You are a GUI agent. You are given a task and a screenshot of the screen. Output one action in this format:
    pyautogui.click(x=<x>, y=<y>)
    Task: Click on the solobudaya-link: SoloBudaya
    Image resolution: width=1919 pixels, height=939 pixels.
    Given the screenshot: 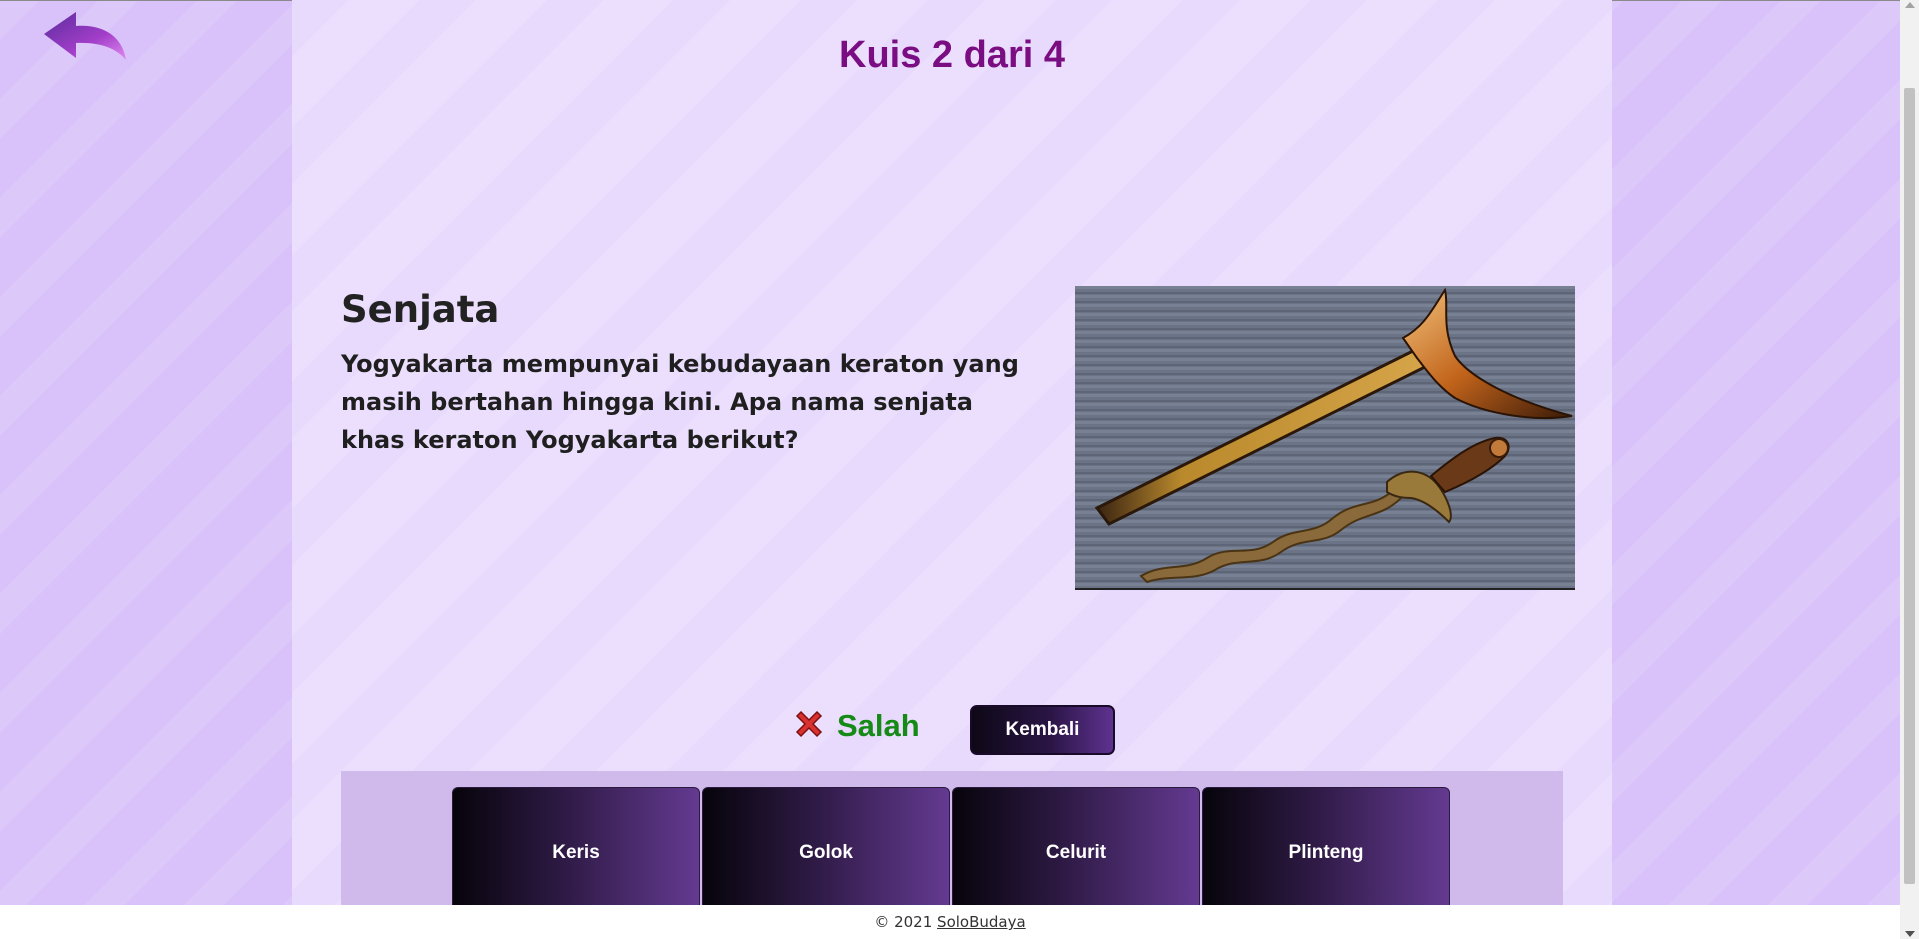 What is the action you would take?
    pyautogui.click(x=981, y=922)
    